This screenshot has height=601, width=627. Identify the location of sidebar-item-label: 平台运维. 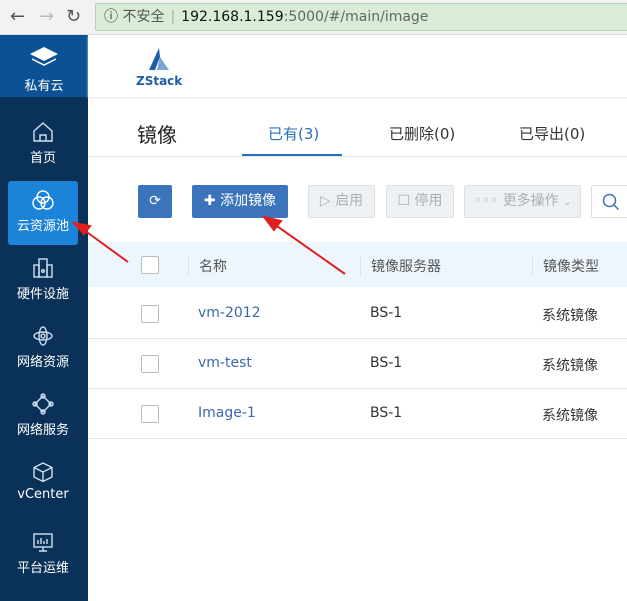
(42, 568).